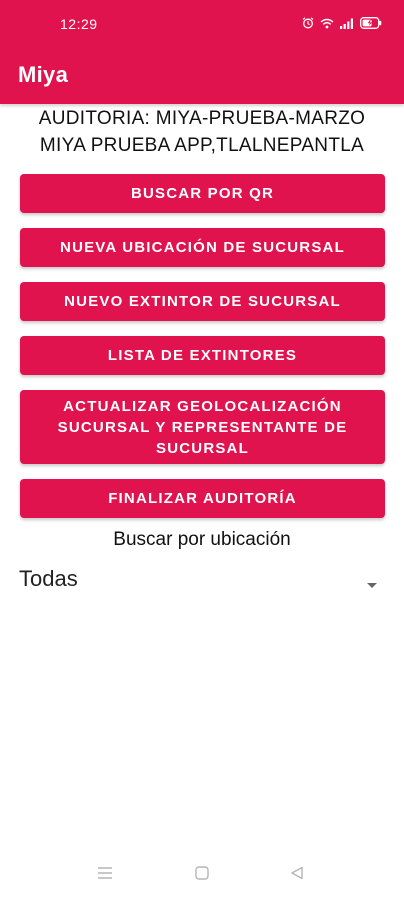 The image size is (404, 900). I want to click on dropdown-arrow-icon, so click(372, 585).